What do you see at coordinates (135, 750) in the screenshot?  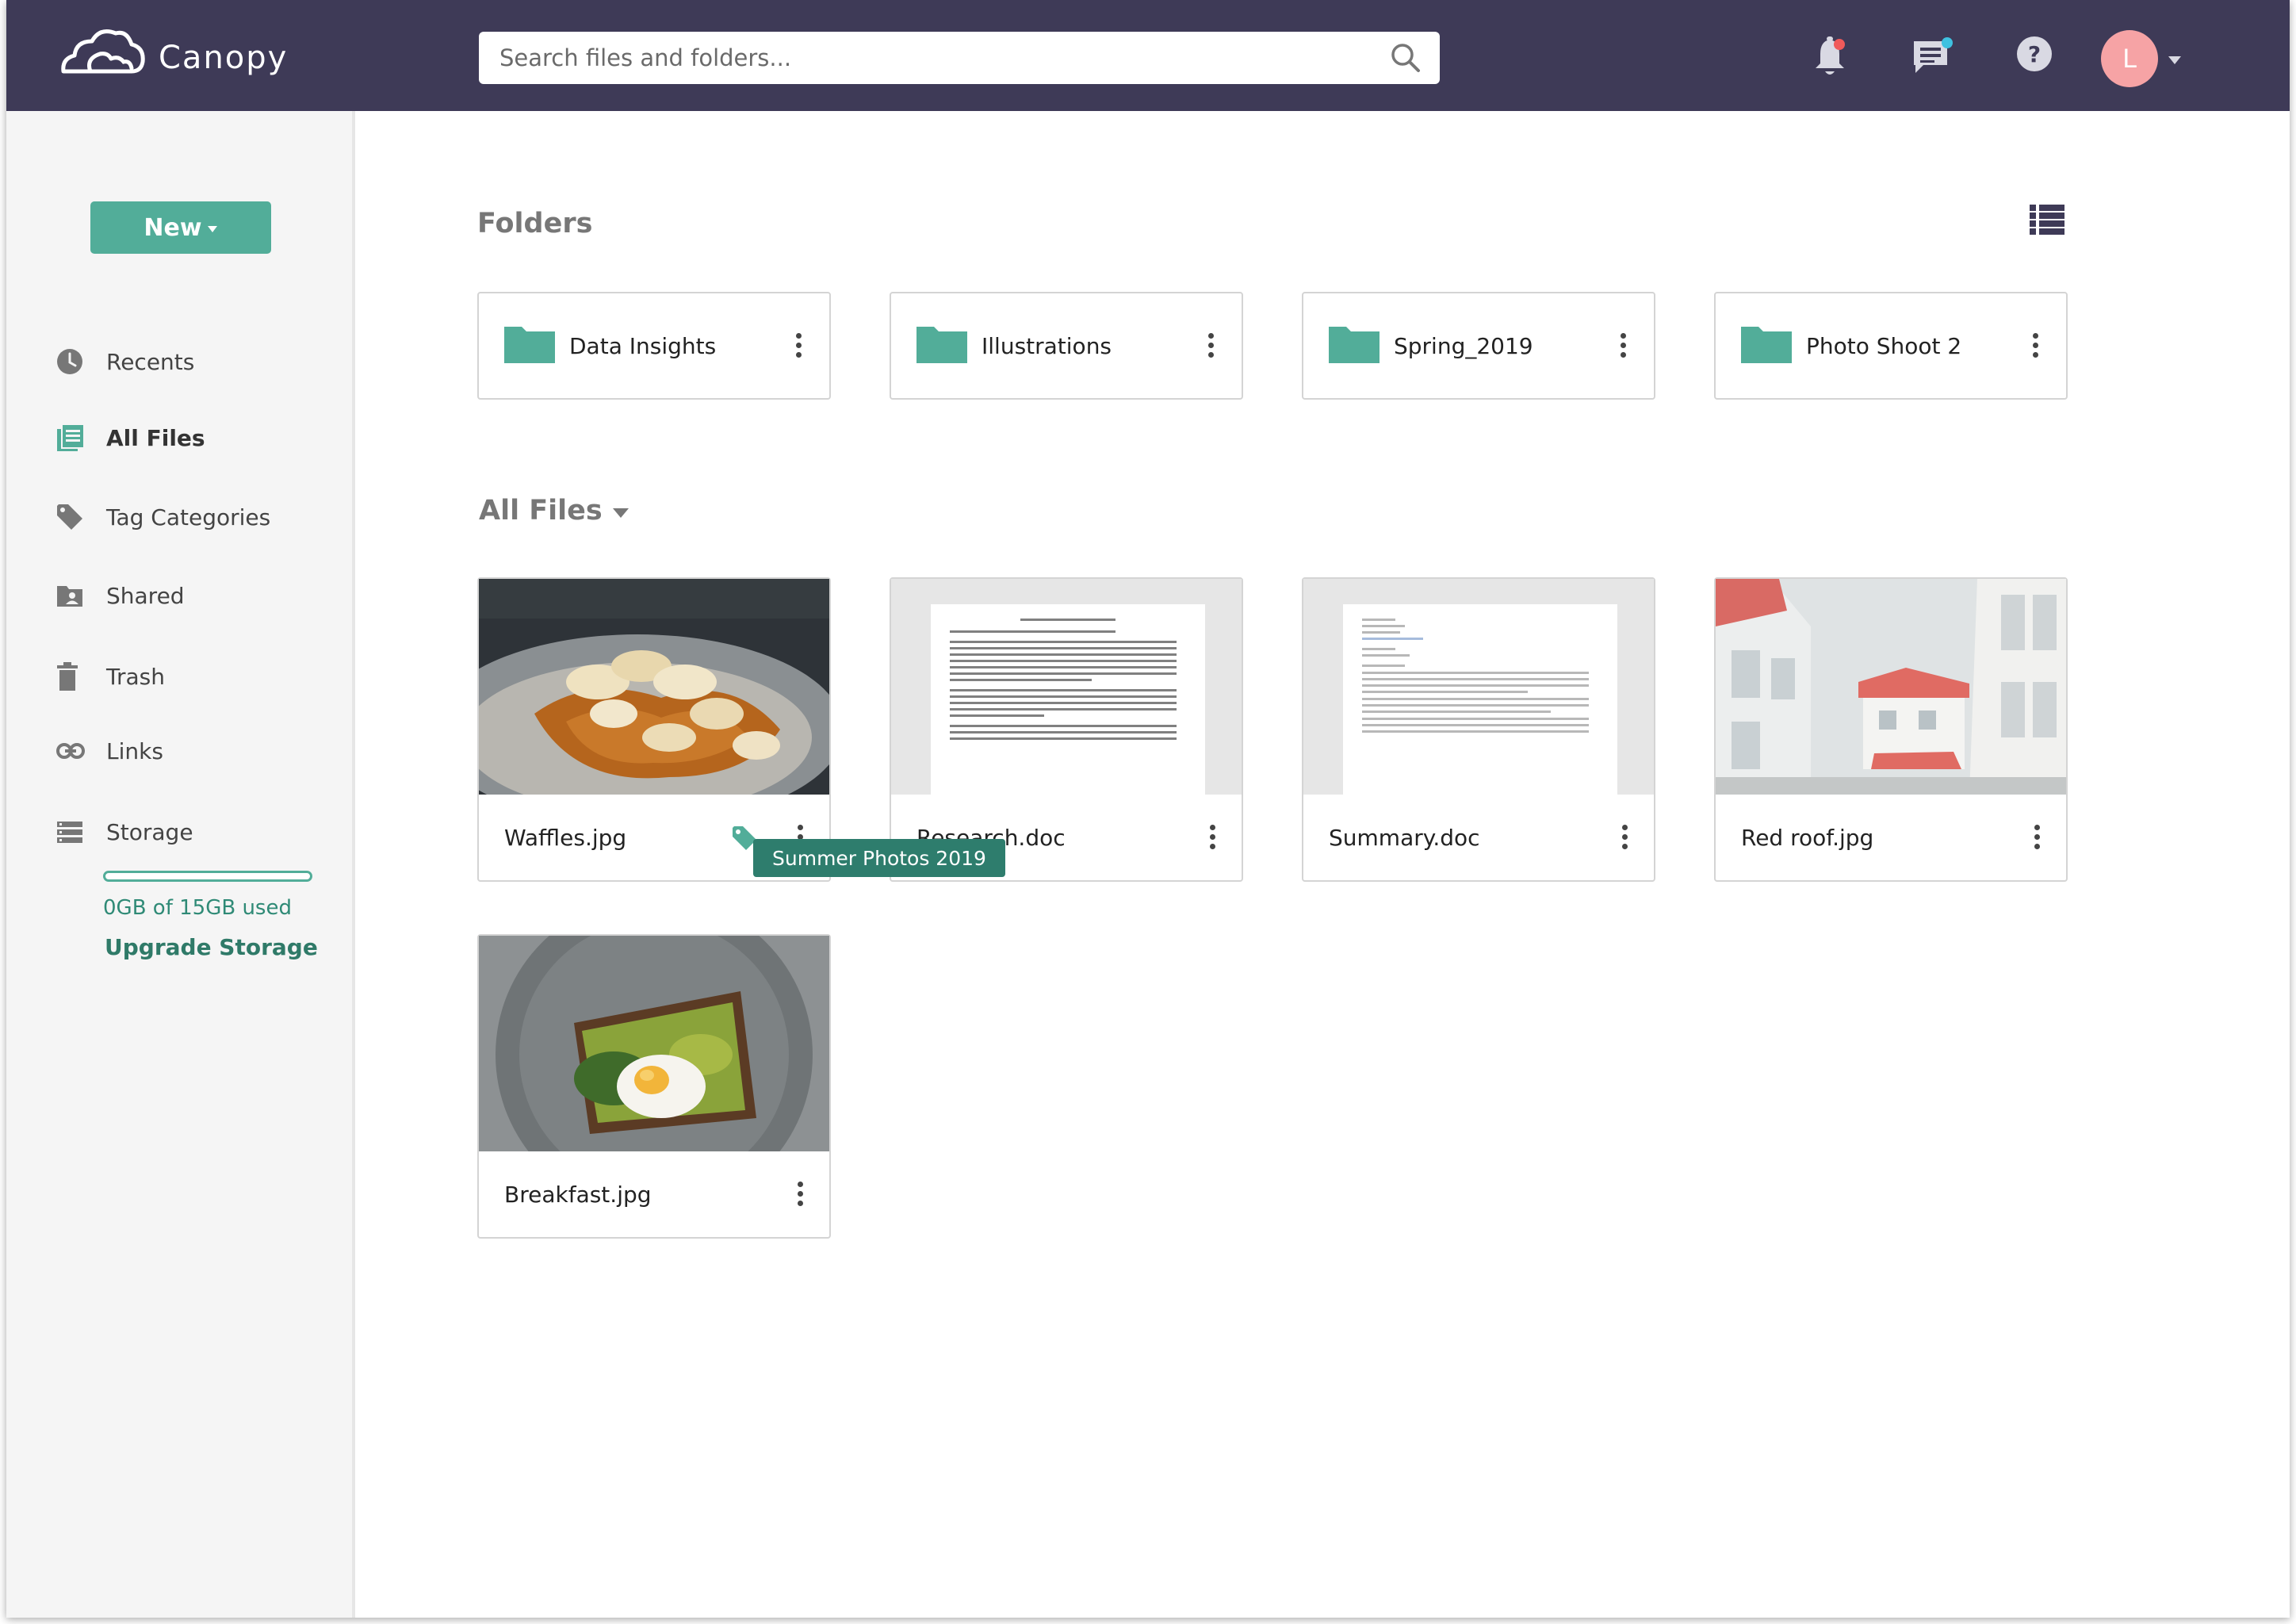 I see `sidebar-item-label: Links` at bounding box center [135, 750].